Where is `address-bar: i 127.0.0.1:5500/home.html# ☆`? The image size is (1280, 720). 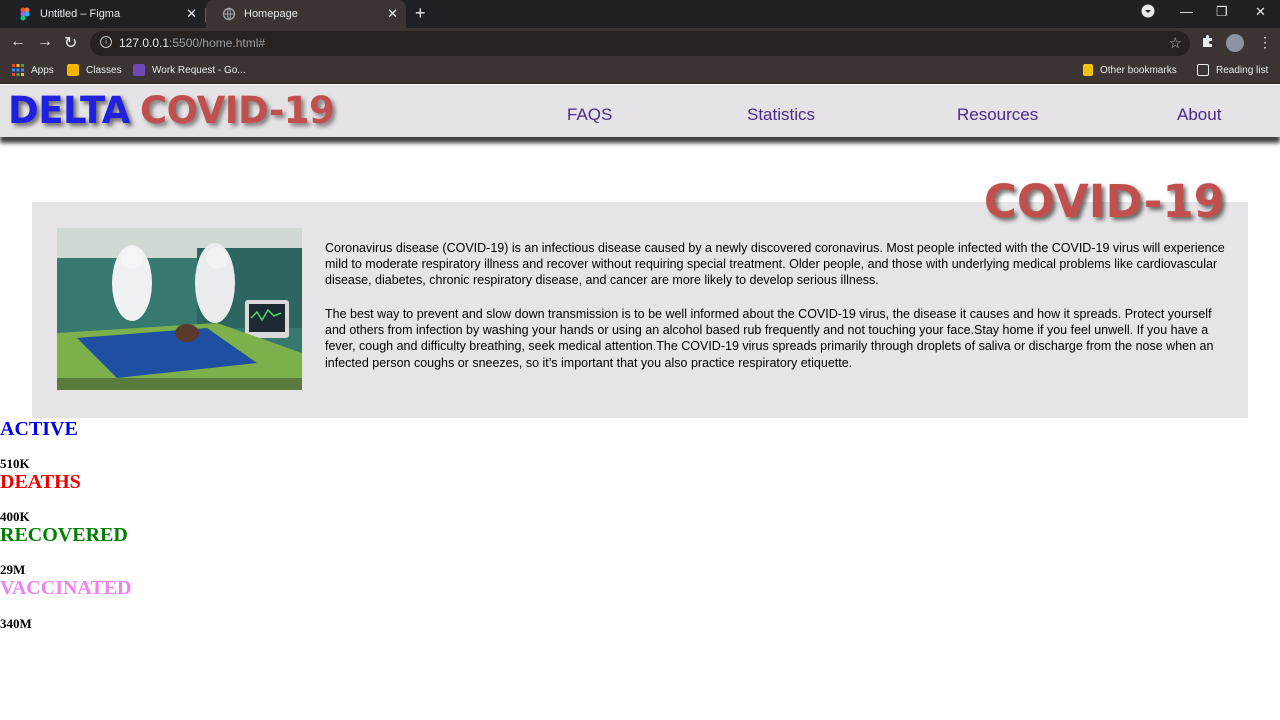
address-bar: i 127.0.0.1:5500/home.html# ☆ is located at coordinates (640, 43).